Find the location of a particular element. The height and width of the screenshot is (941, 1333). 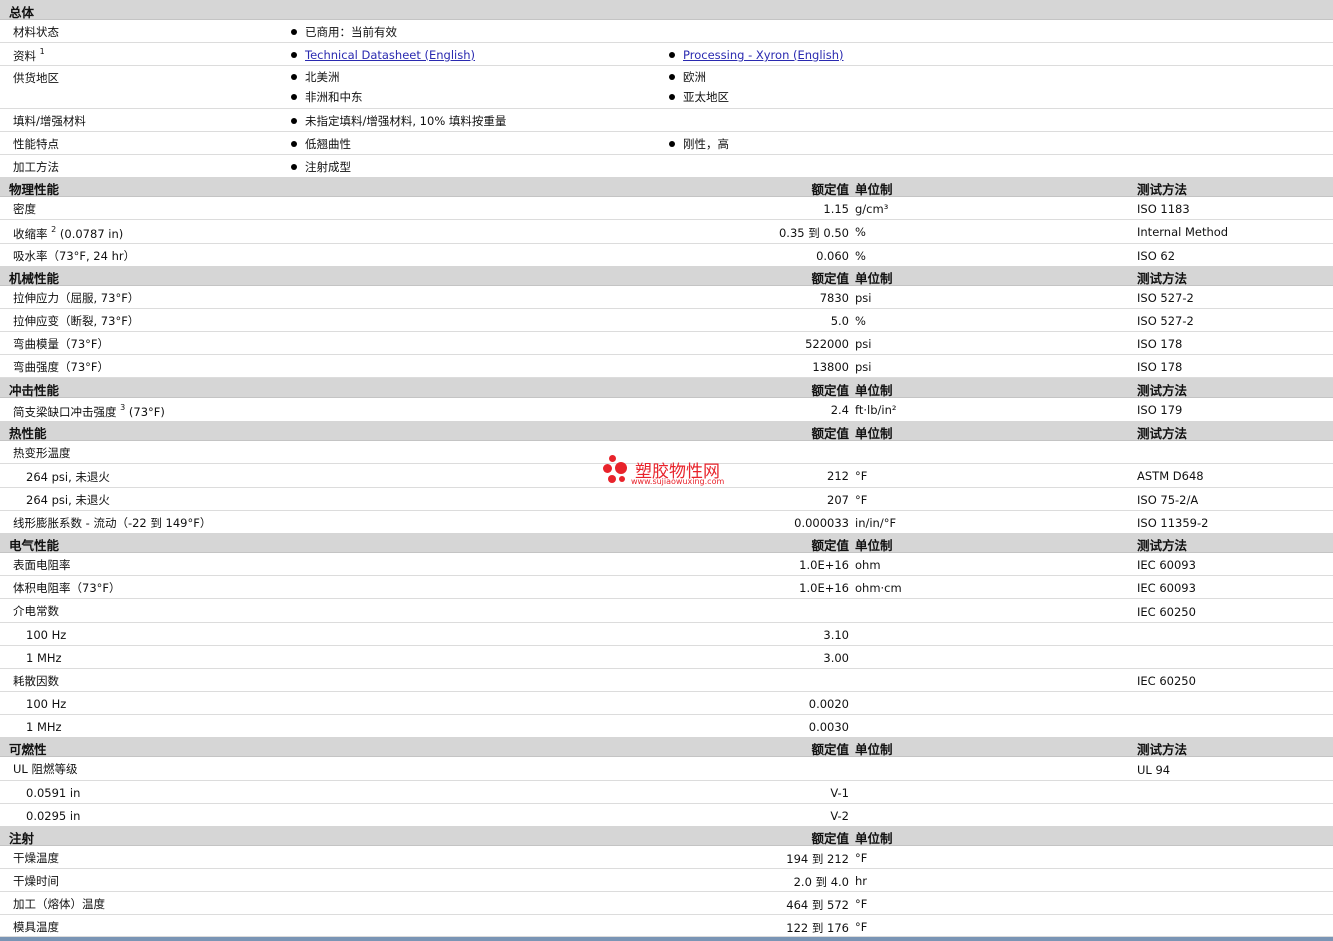

row-method: ISO 179 is located at coordinates (1160, 410).